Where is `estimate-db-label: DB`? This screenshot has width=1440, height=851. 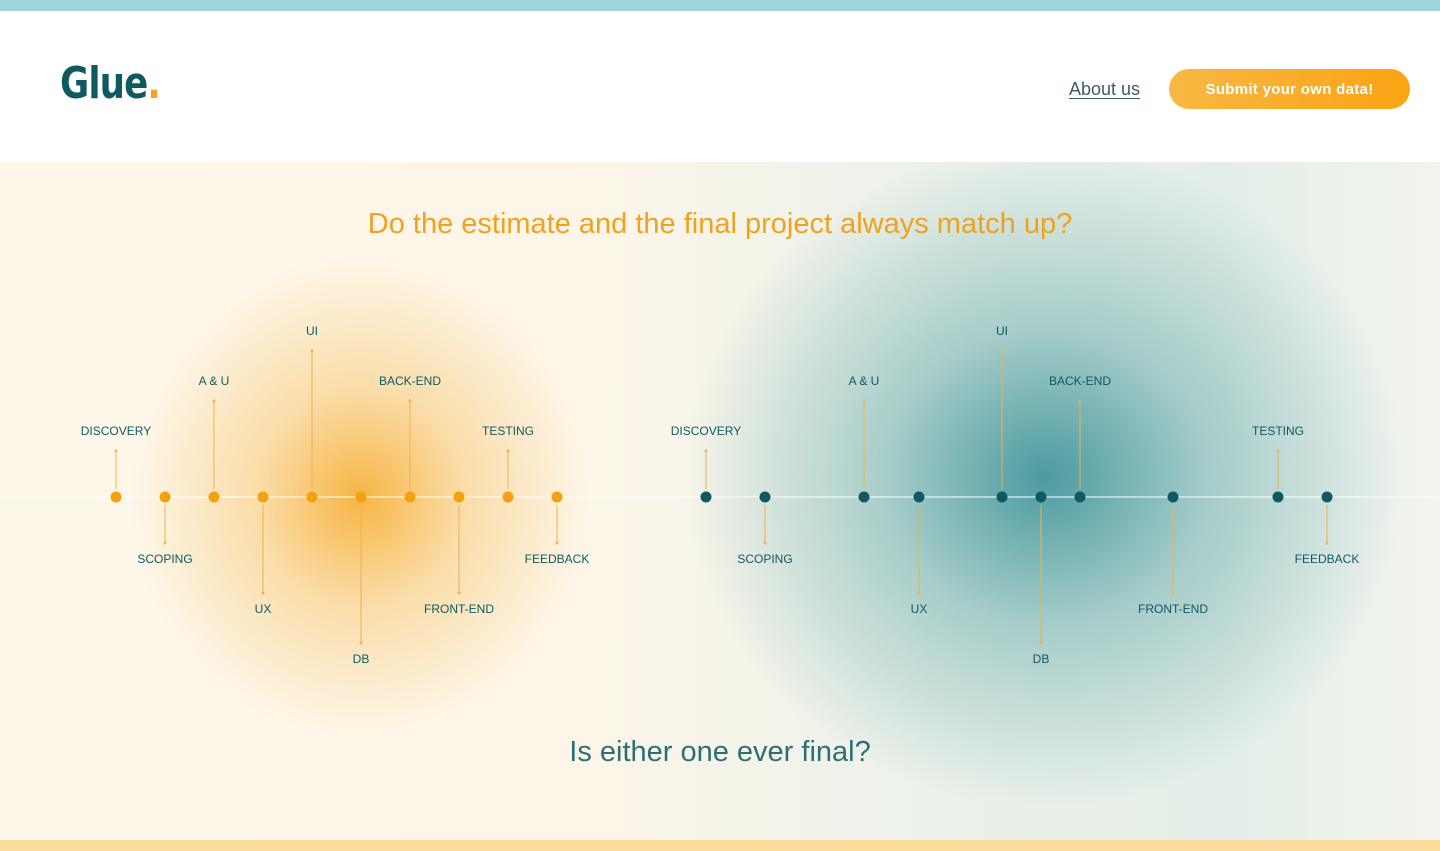
estimate-db-label: DB is located at coordinates (361, 659).